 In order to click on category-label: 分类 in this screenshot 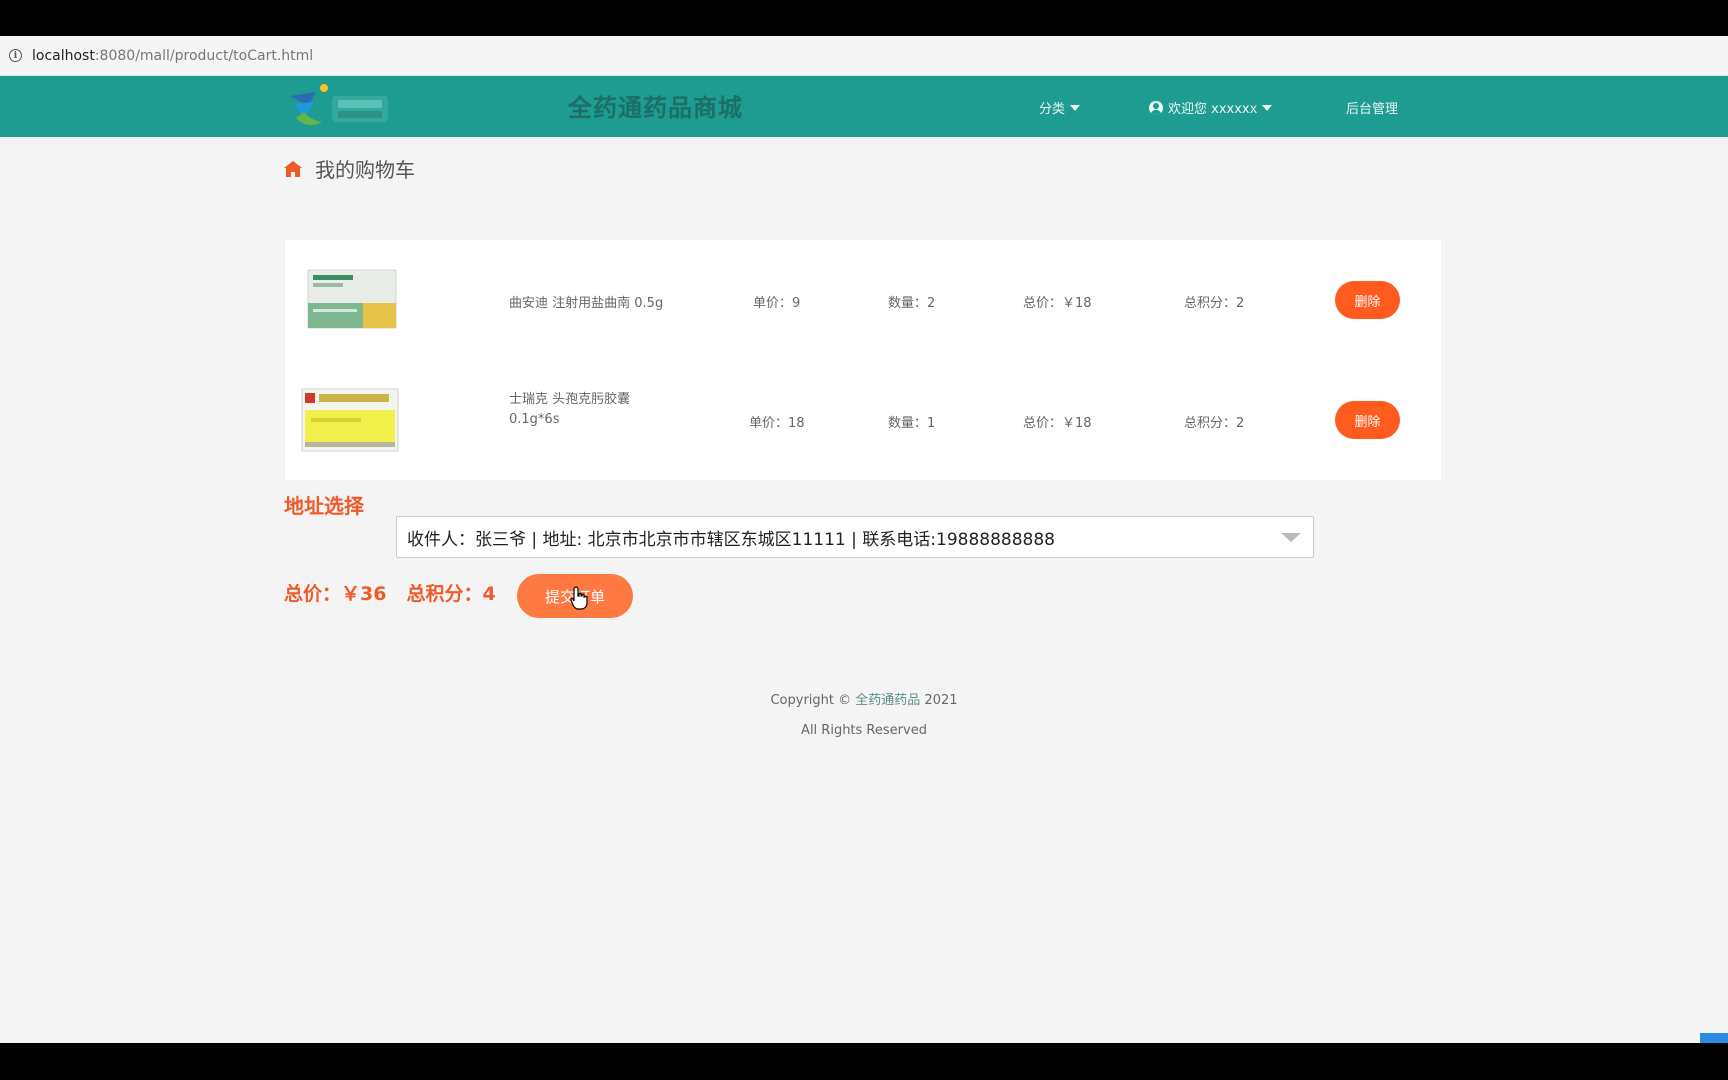, I will do `click(1052, 109)`.